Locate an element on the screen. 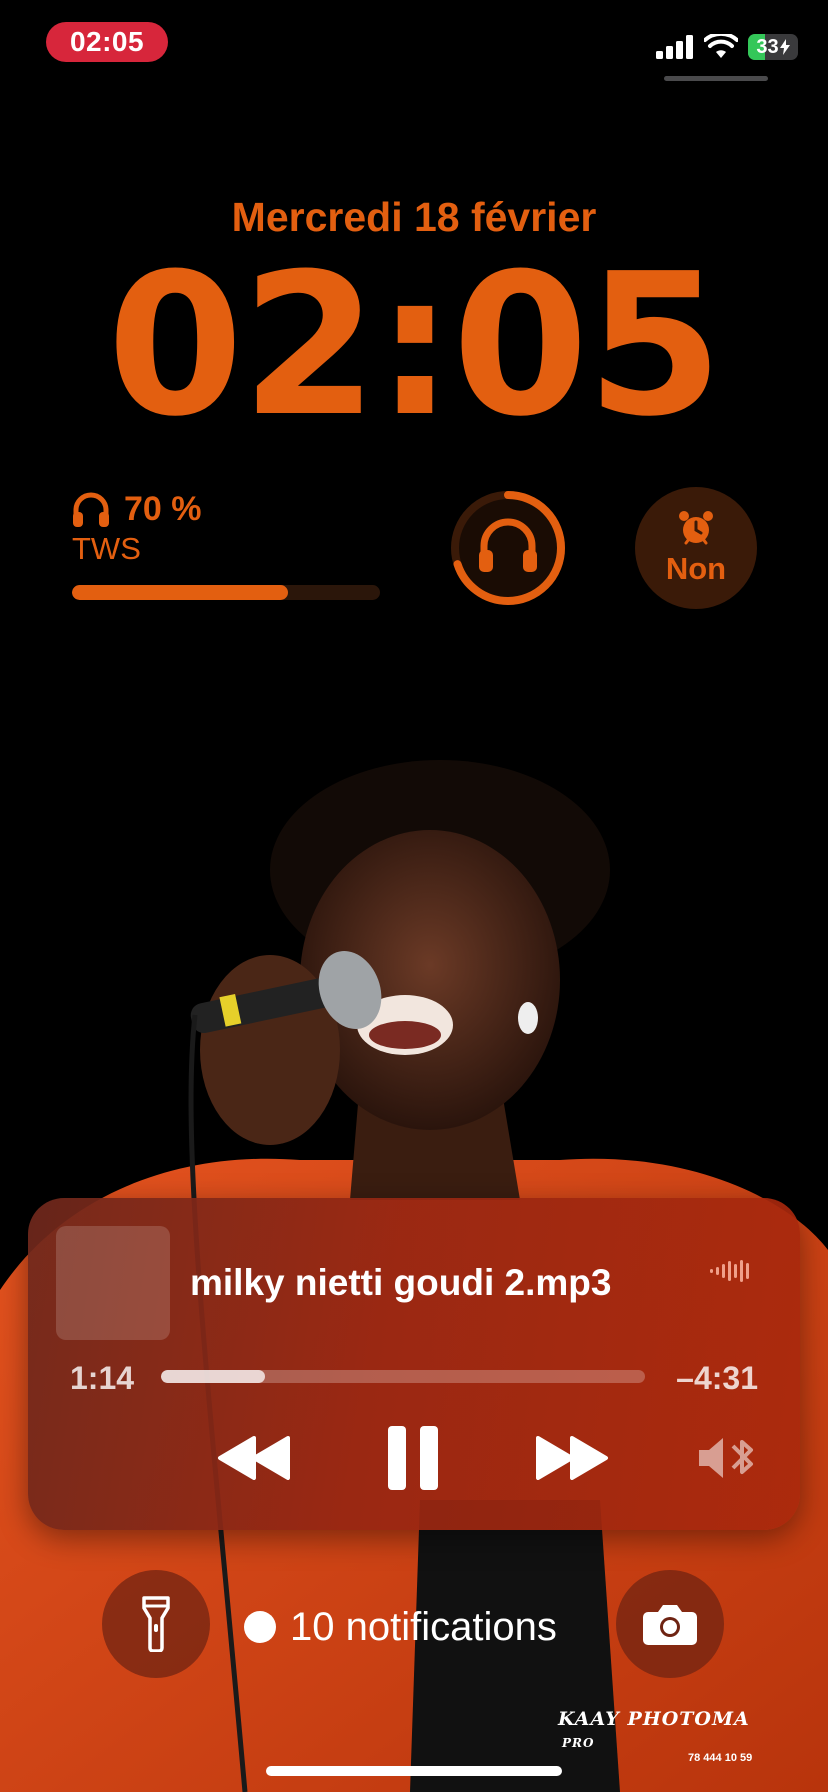 The height and width of the screenshot is (1792, 828). audio-waveform-icon is located at coordinates (729, 1271).